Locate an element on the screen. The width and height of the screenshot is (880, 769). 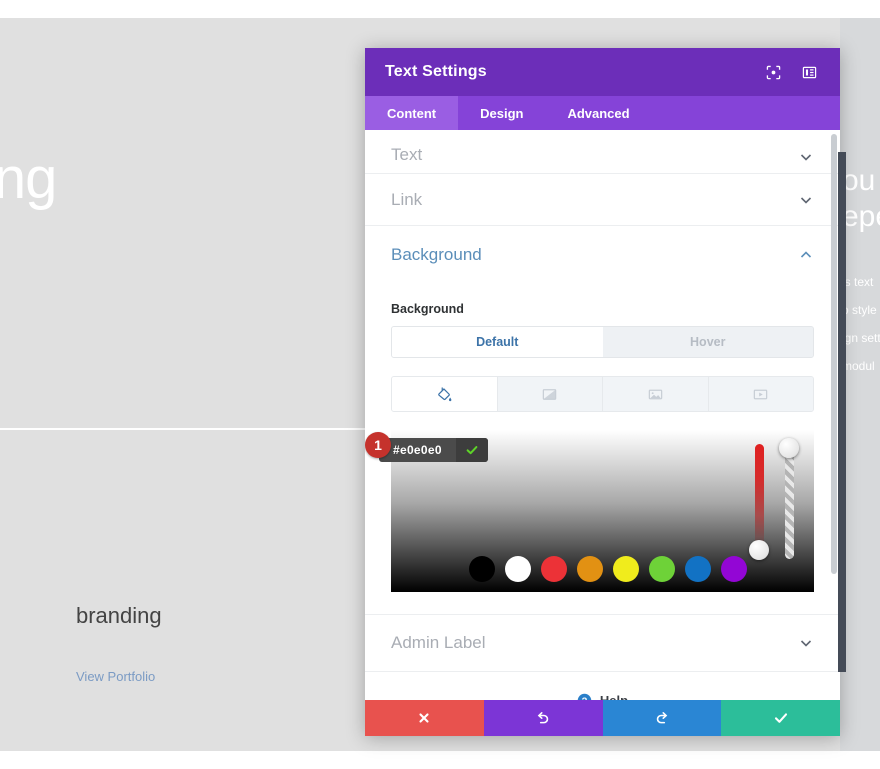
right-column-body-line2: o style is located at coordinates (859, 310).